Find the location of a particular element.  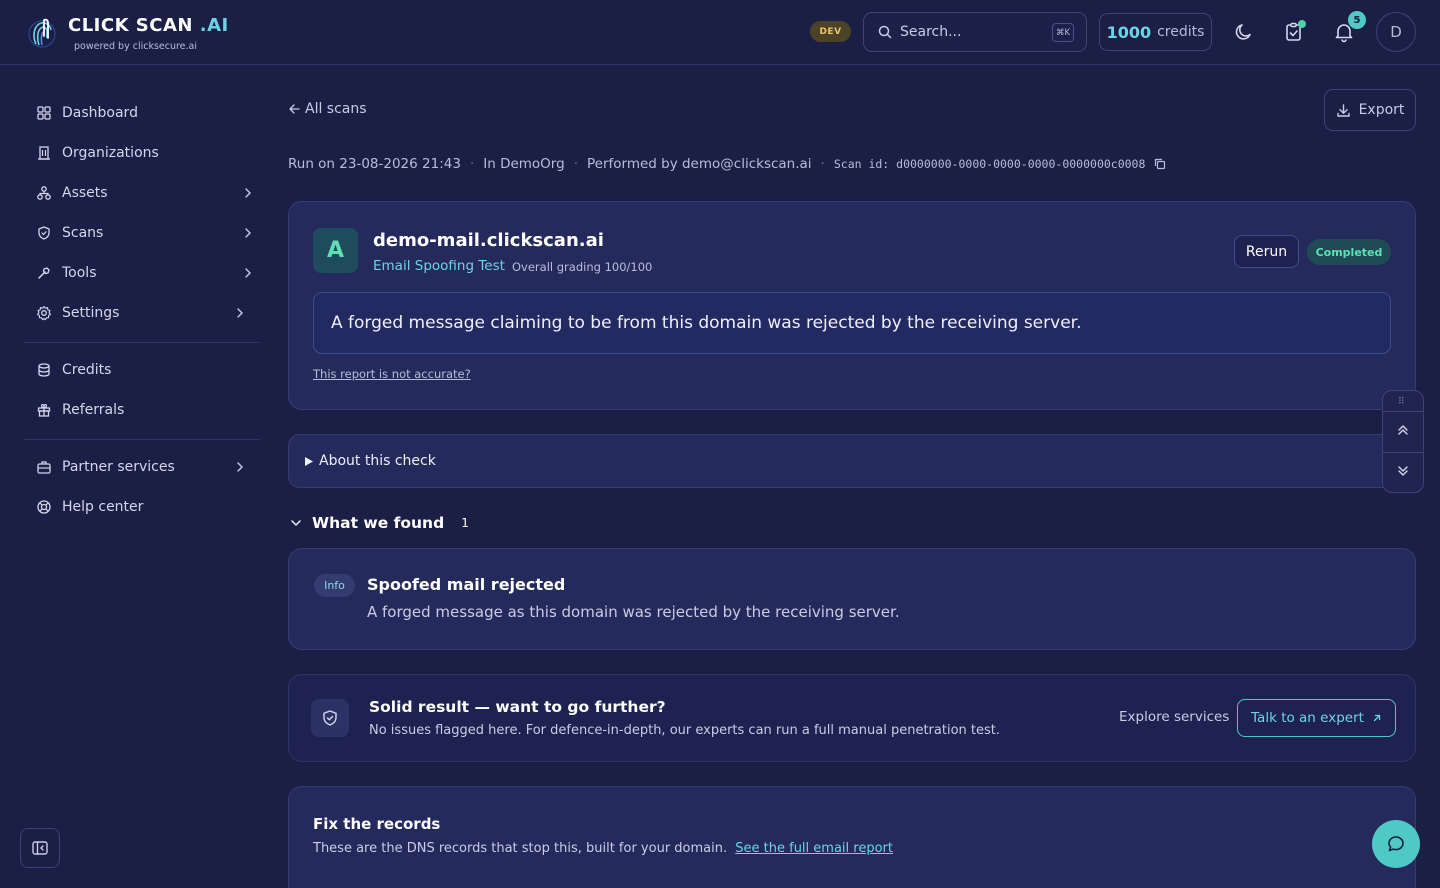

sidebar-item-label: Dashboard is located at coordinates (100, 113).